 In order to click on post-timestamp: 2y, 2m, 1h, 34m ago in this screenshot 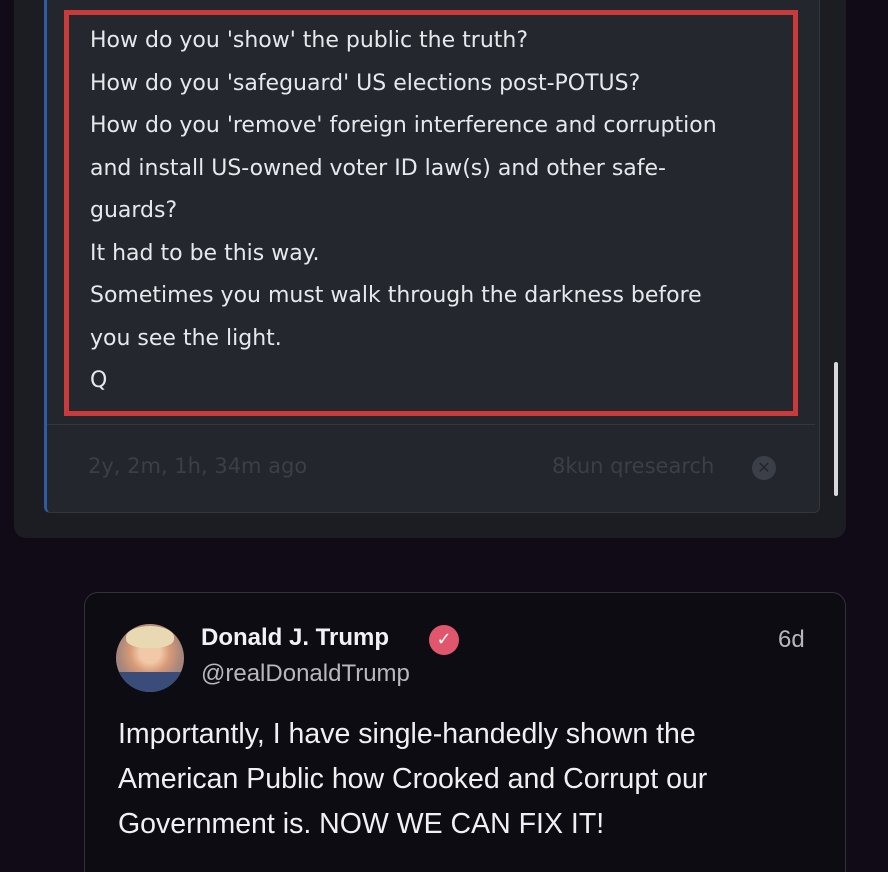, I will do `click(198, 466)`.